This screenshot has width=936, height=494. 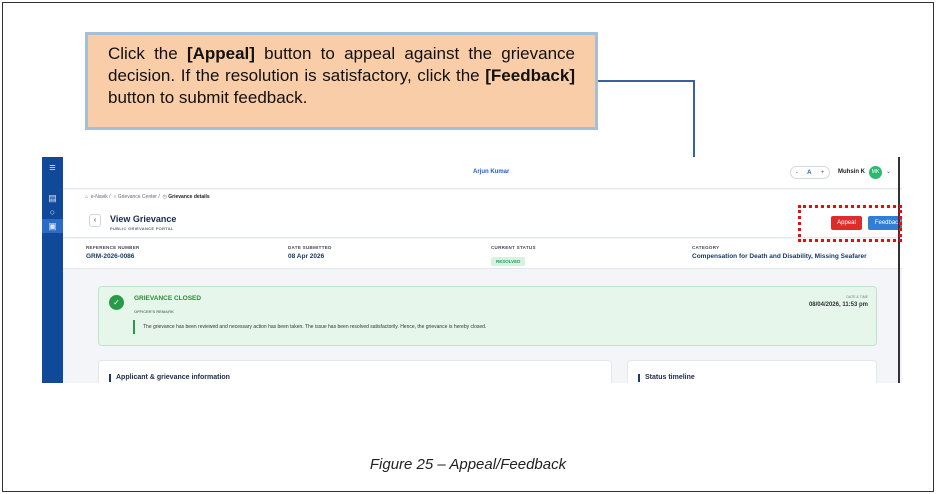 What do you see at coordinates (113, 247) in the screenshot?
I see `meta-label: REFERENCE NUMBER` at bounding box center [113, 247].